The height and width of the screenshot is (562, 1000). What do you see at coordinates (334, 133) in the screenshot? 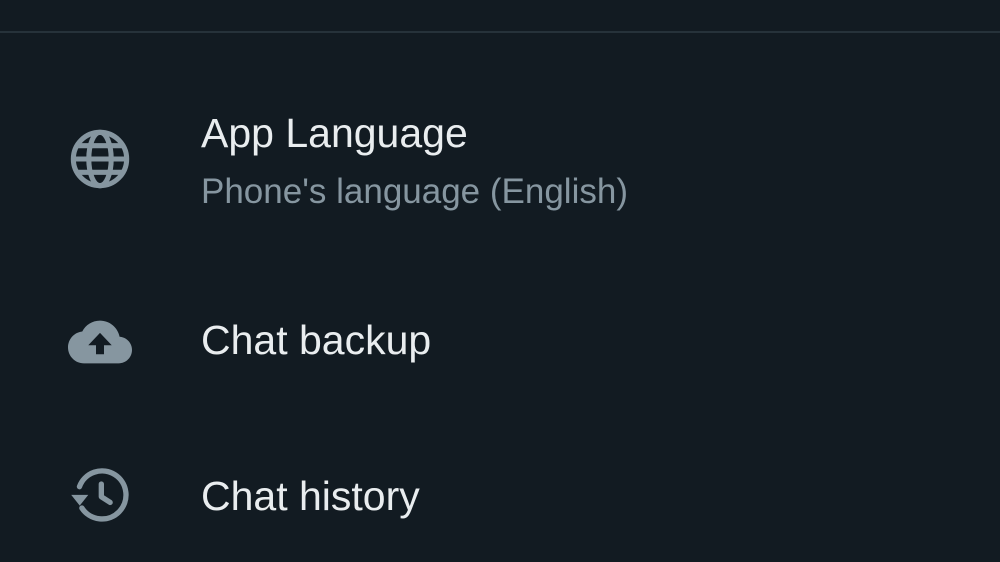
I see `app-language-title: App Language` at bounding box center [334, 133].